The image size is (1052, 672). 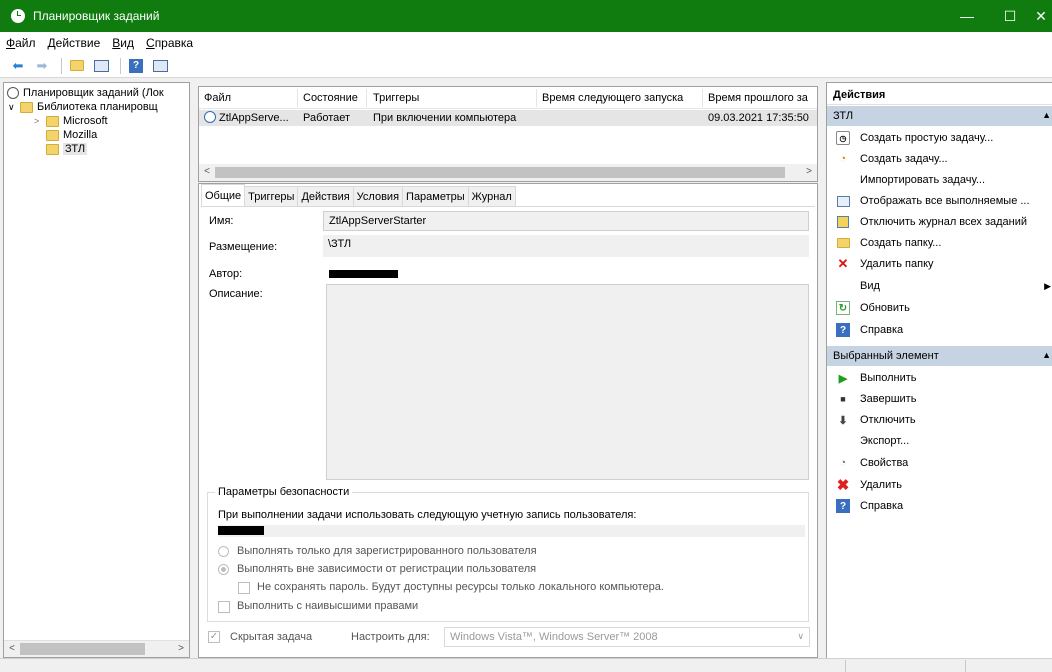 I want to click on actions-section-selected-item: Выбранный элемент ▲, so click(x=939, y=356).